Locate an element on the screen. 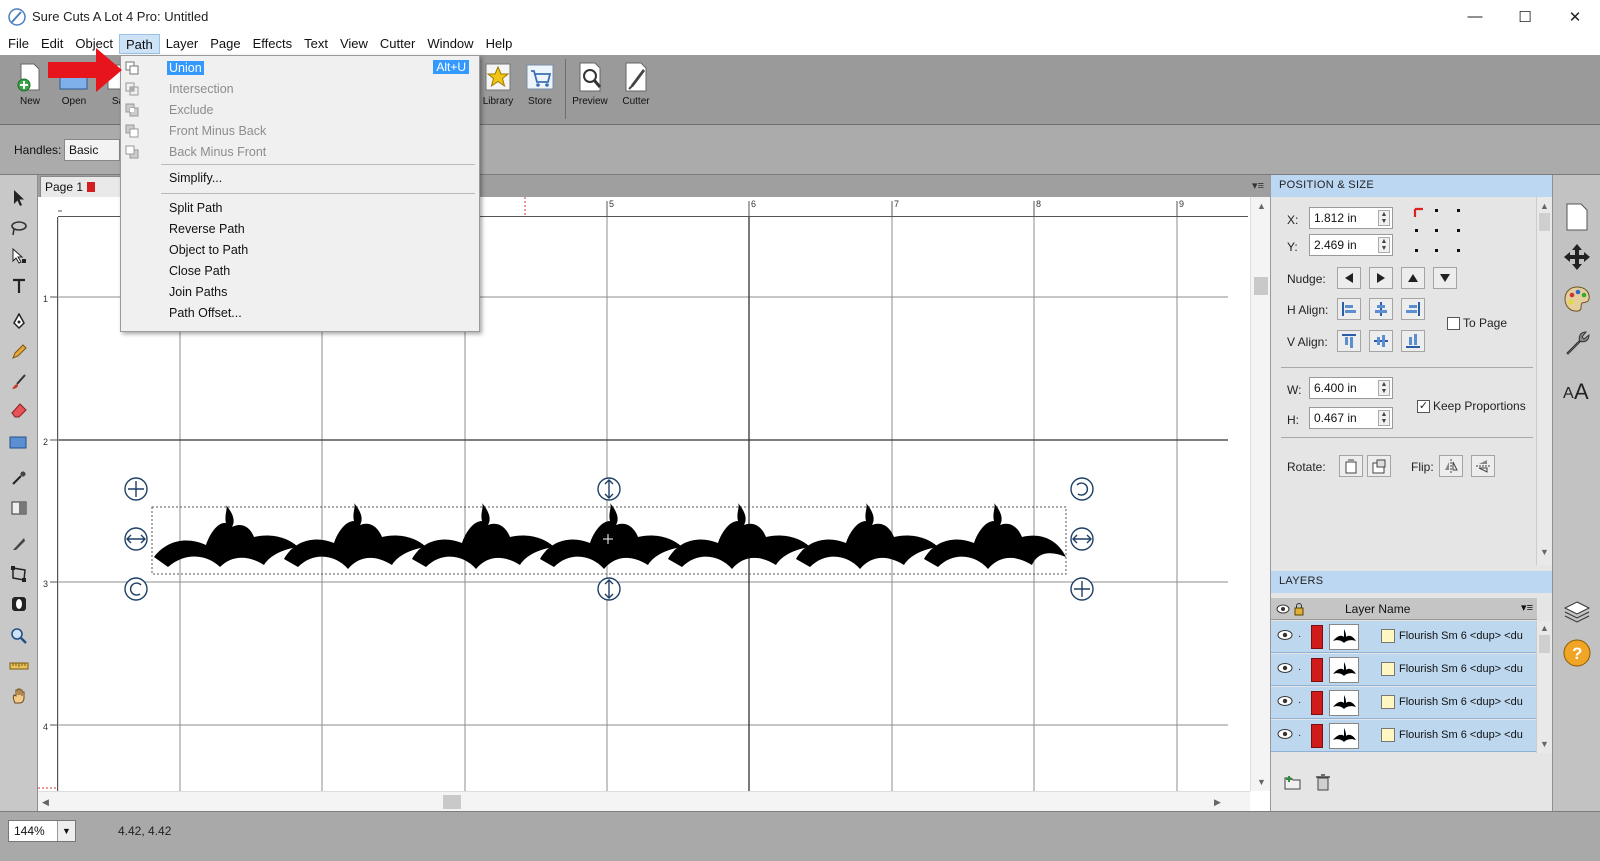 The image size is (1600, 861). reference-point-grid-icon is located at coordinates (1439, 231).